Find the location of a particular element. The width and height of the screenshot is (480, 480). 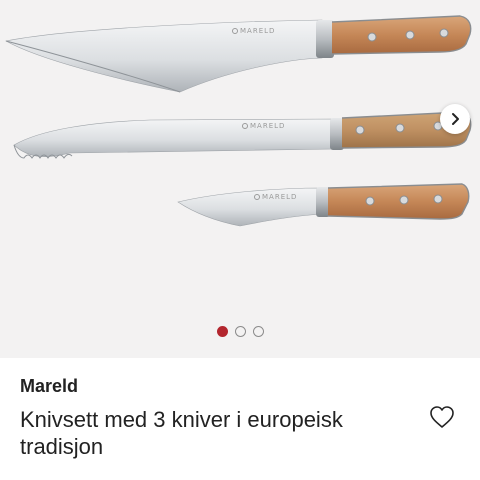

bread-knife is located at coordinates (242, 135).